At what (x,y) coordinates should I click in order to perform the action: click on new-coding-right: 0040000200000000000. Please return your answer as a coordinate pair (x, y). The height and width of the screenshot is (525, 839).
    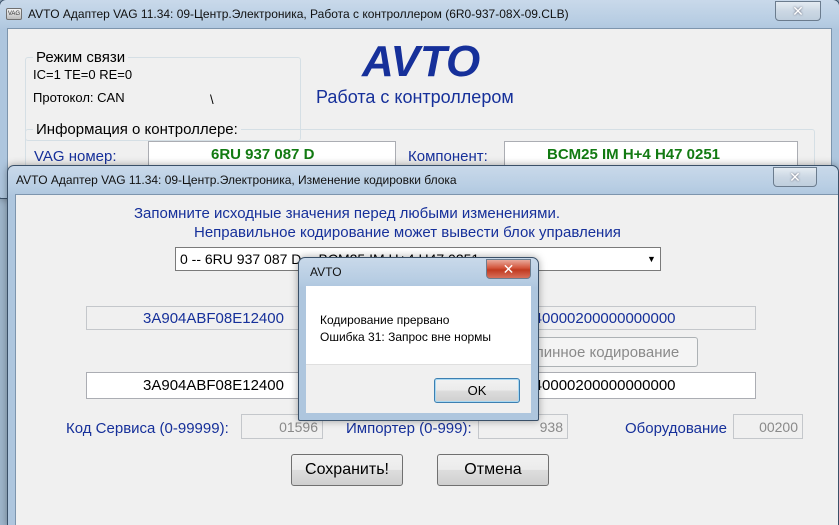
    Looking at the image, I should click on (596, 385).